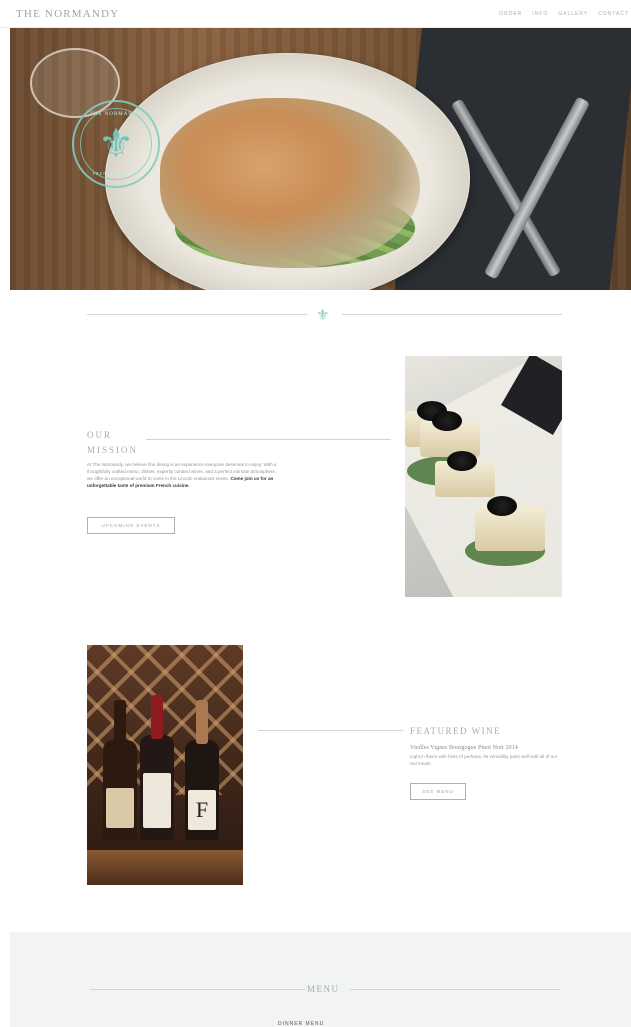  What do you see at coordinates (268, 439) in the screenshot?
I see `mission-rule` at bounding box center [268, 439].